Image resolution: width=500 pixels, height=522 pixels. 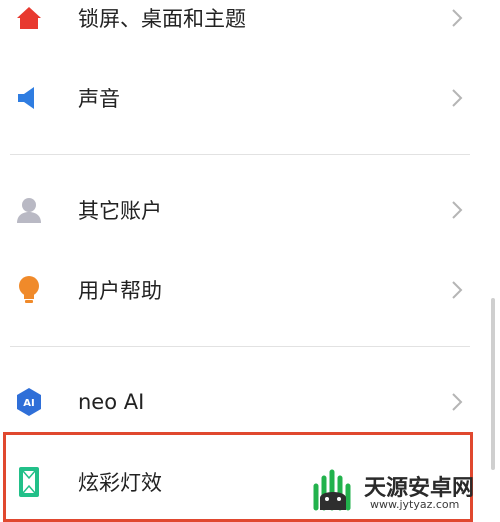 What do you see at coordinates (493, 384) in the screenshot?
I see `scrollbar` at bounding box center [493, 384].